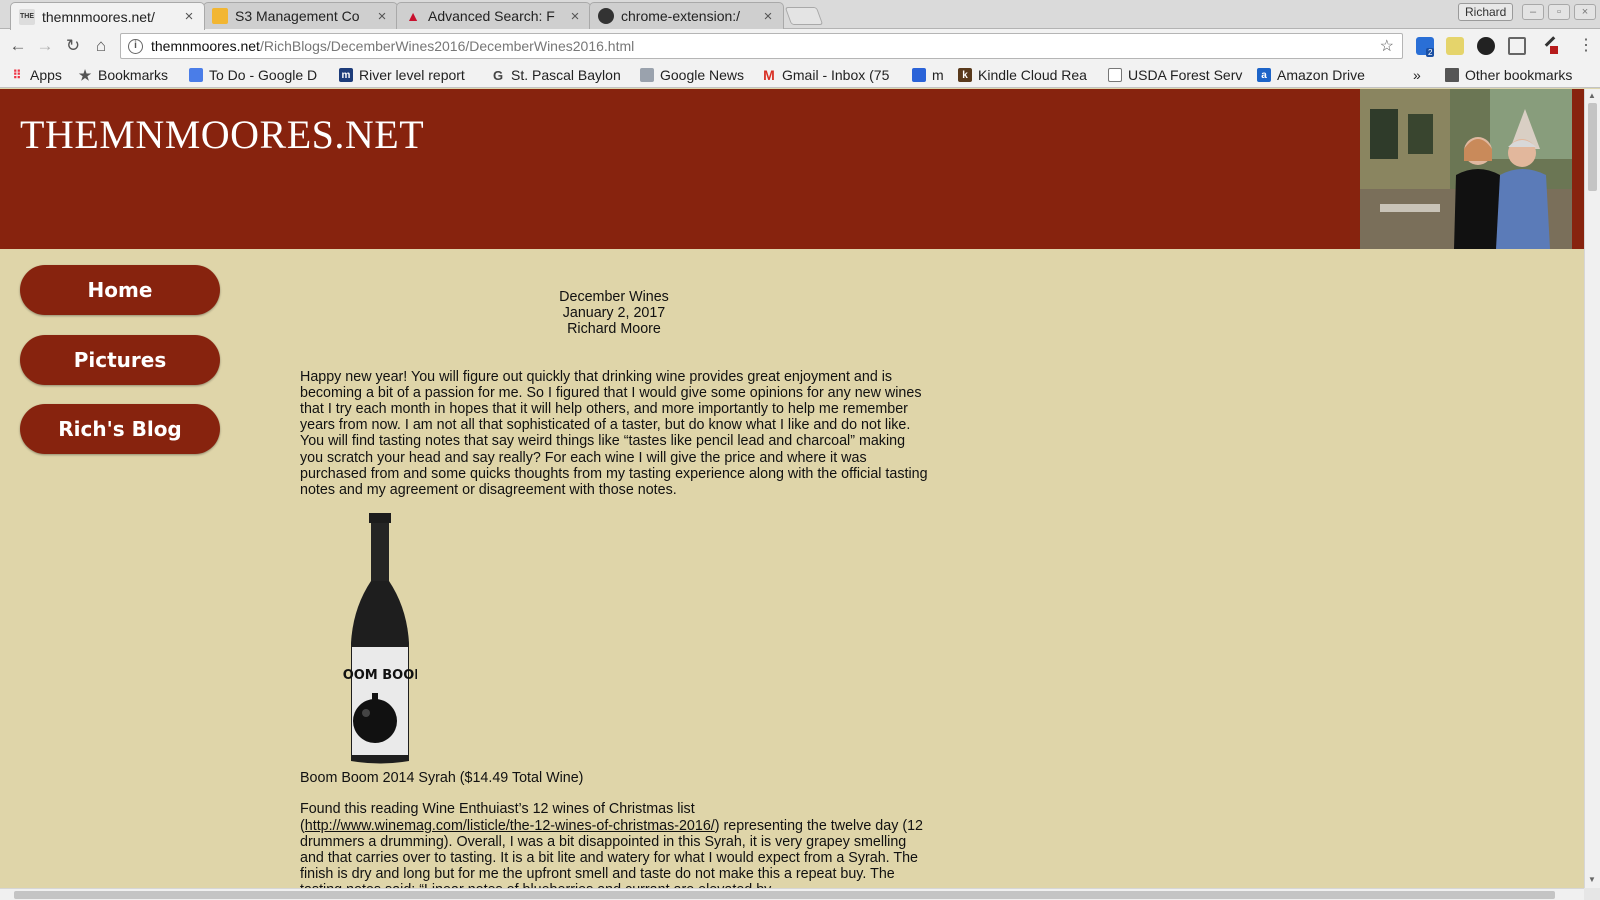  Describe the element at coordinates (442, 778) in the screenshot. I see `wine-caption: Boom Boom 2014 Syrah ($14.49 Total Wine)` at that location.